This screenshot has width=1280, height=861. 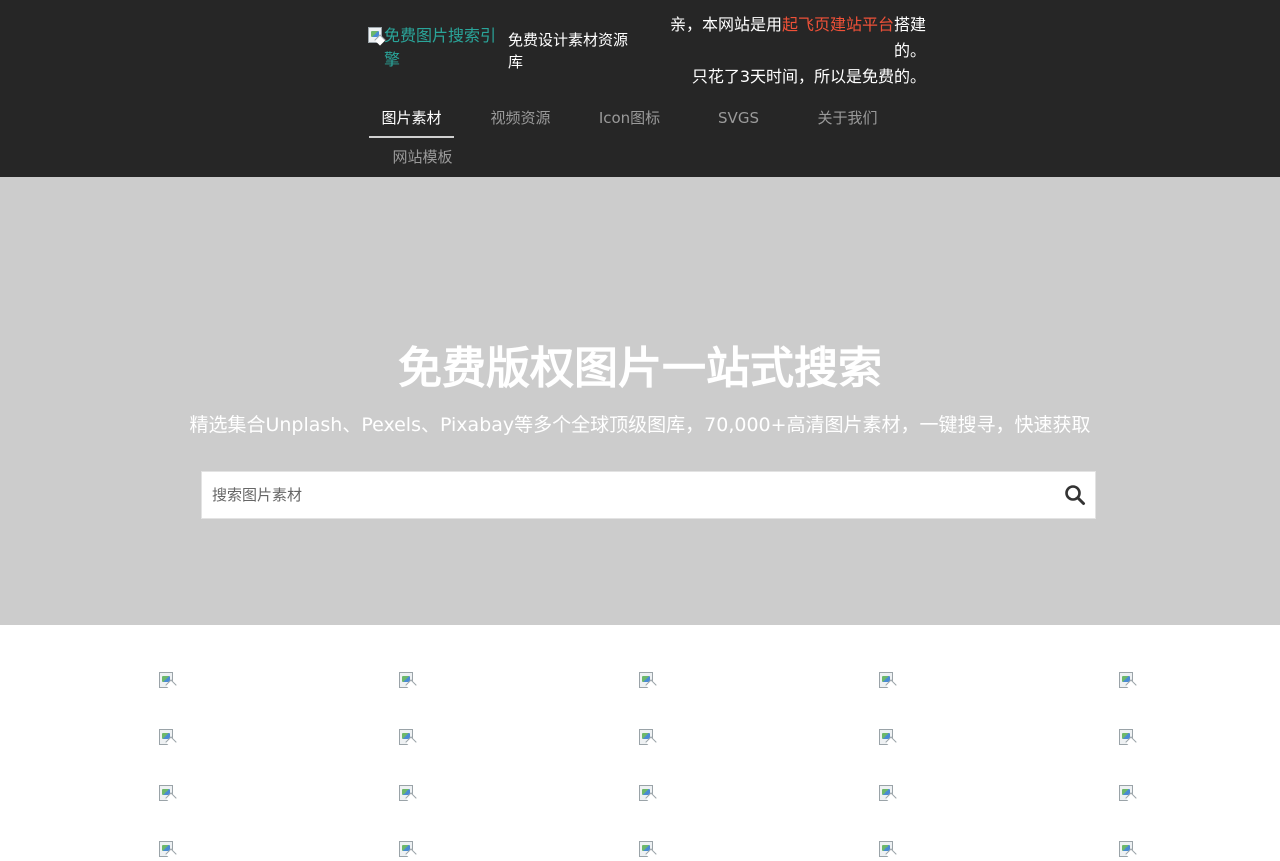 What do you see at coordinates (629, 118) in the screenshot?
I see `nav-item-icons: Icon图标` at bounding box center [629, 118].